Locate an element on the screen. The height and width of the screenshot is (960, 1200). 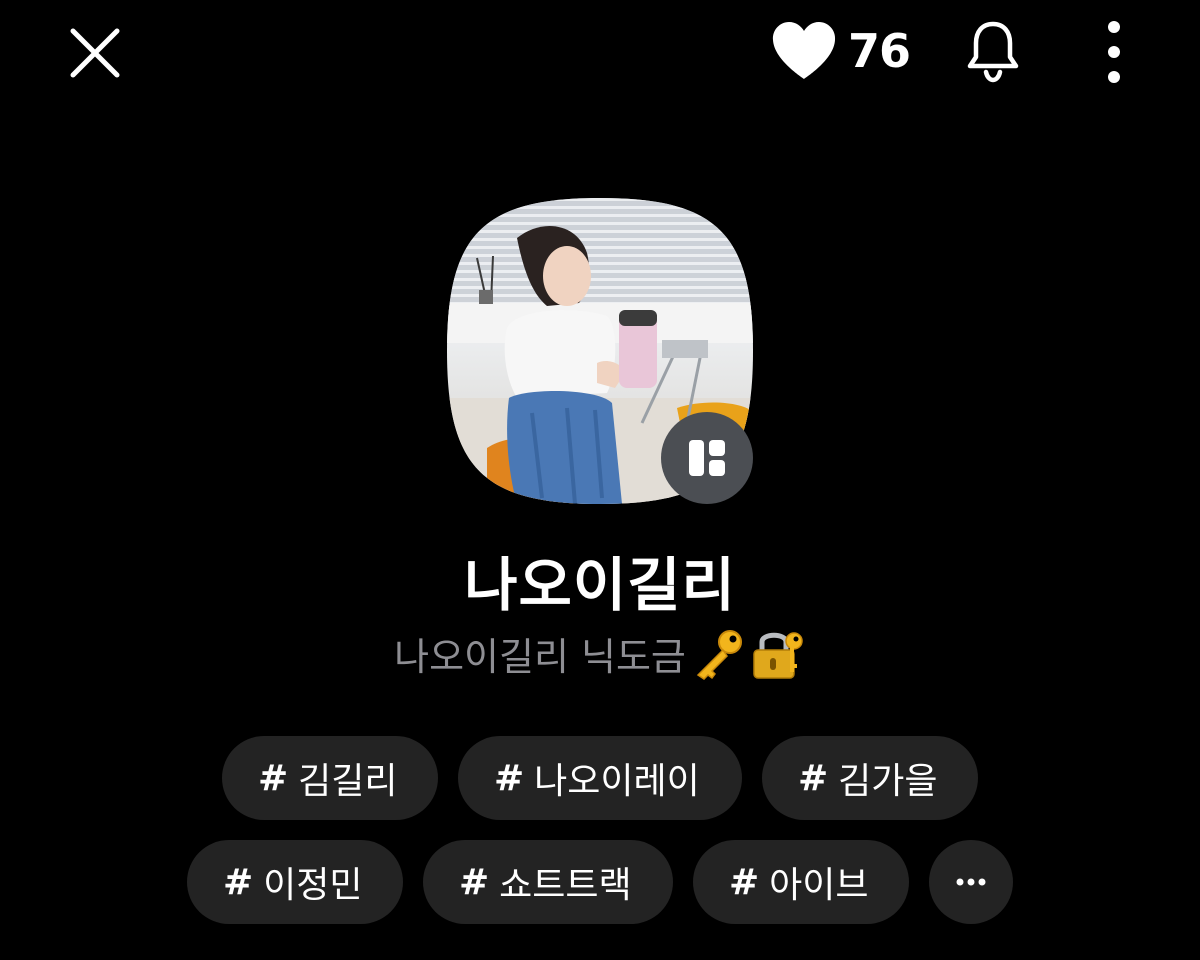
gallery-grid-icon is located at coordinates (707, 458).